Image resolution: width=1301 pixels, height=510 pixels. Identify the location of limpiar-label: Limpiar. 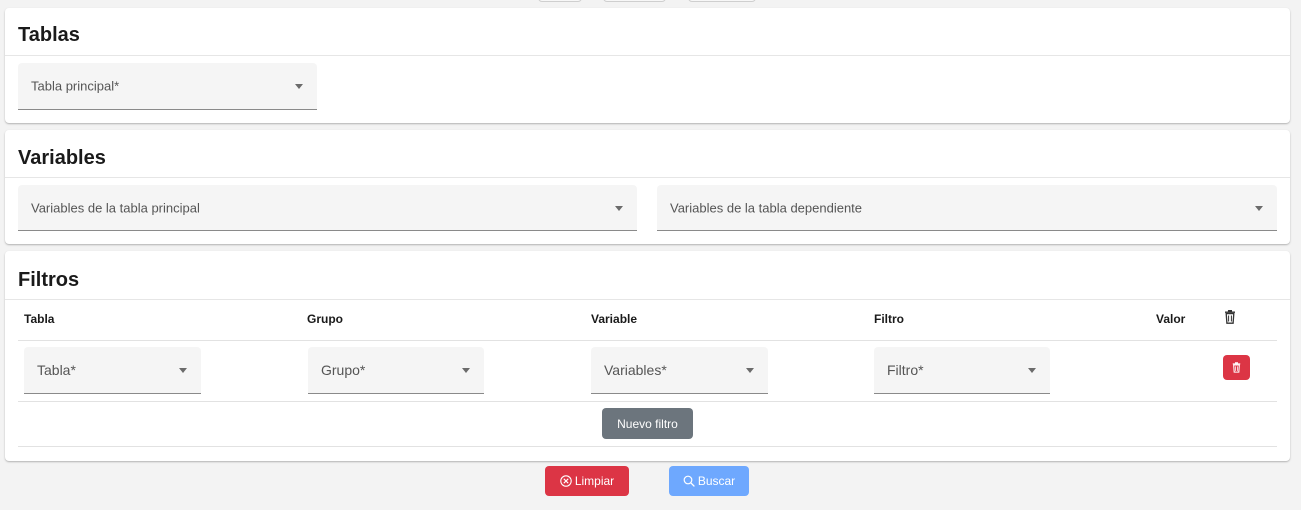
(594, 481).